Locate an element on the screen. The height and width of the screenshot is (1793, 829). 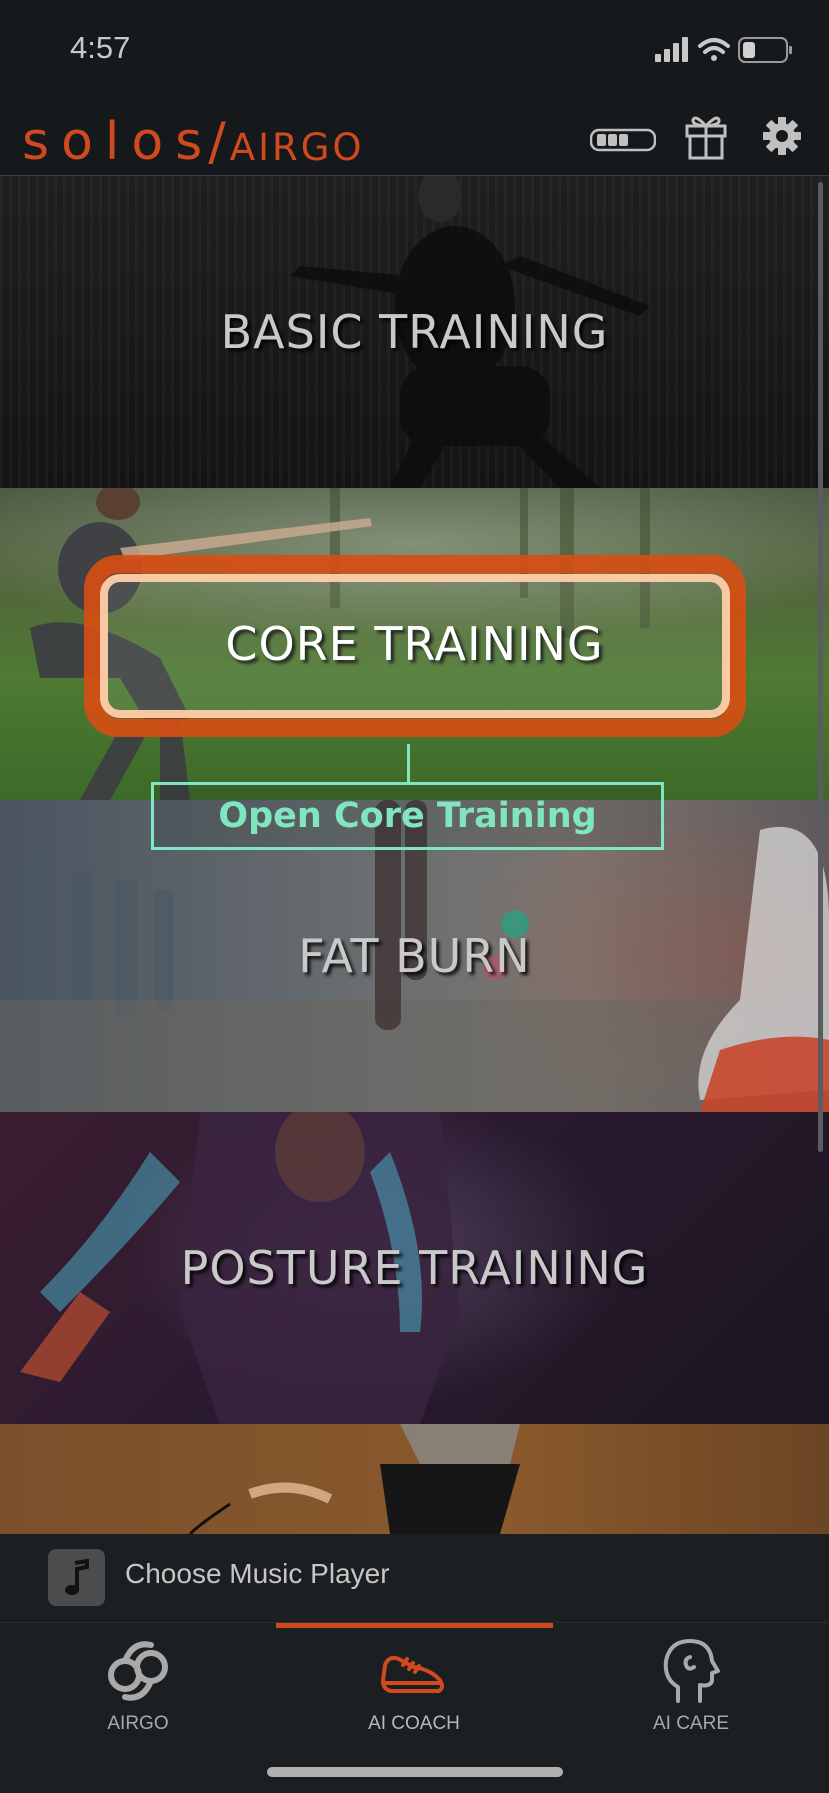
tile-label: POSTURE TRAINING is located at coordinates (414, 1268).